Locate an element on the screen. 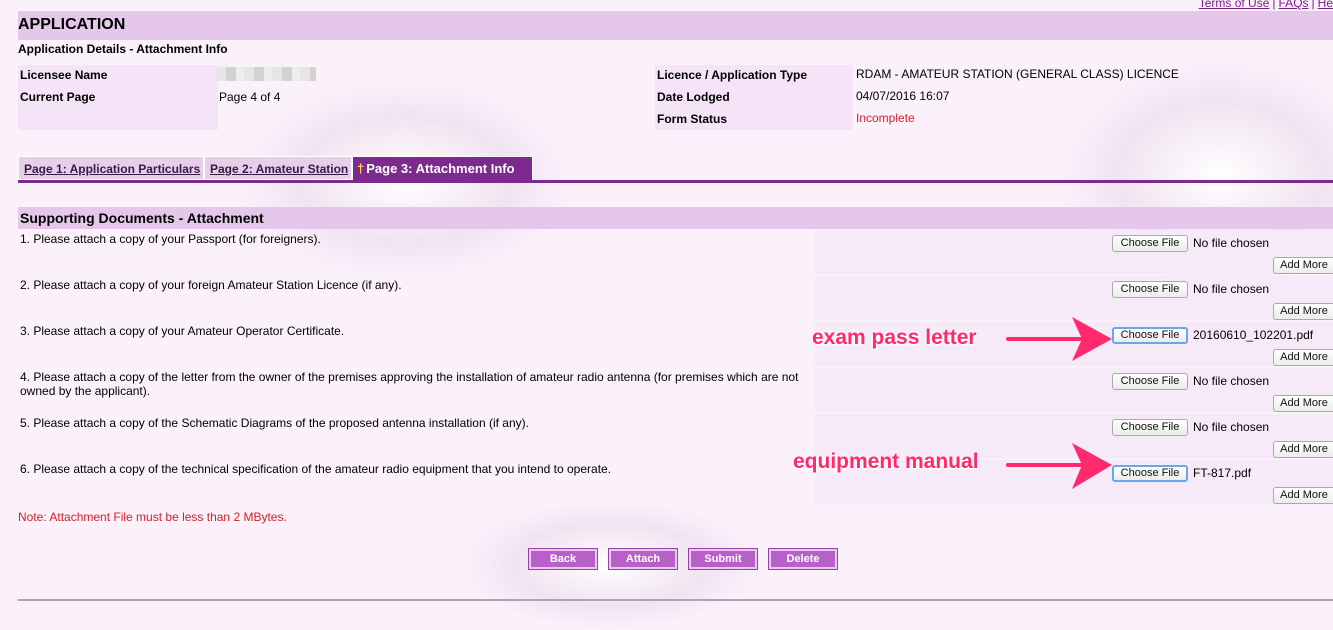  section-header: Supporting Documents - Attachment is located at coordinates (675, 218).